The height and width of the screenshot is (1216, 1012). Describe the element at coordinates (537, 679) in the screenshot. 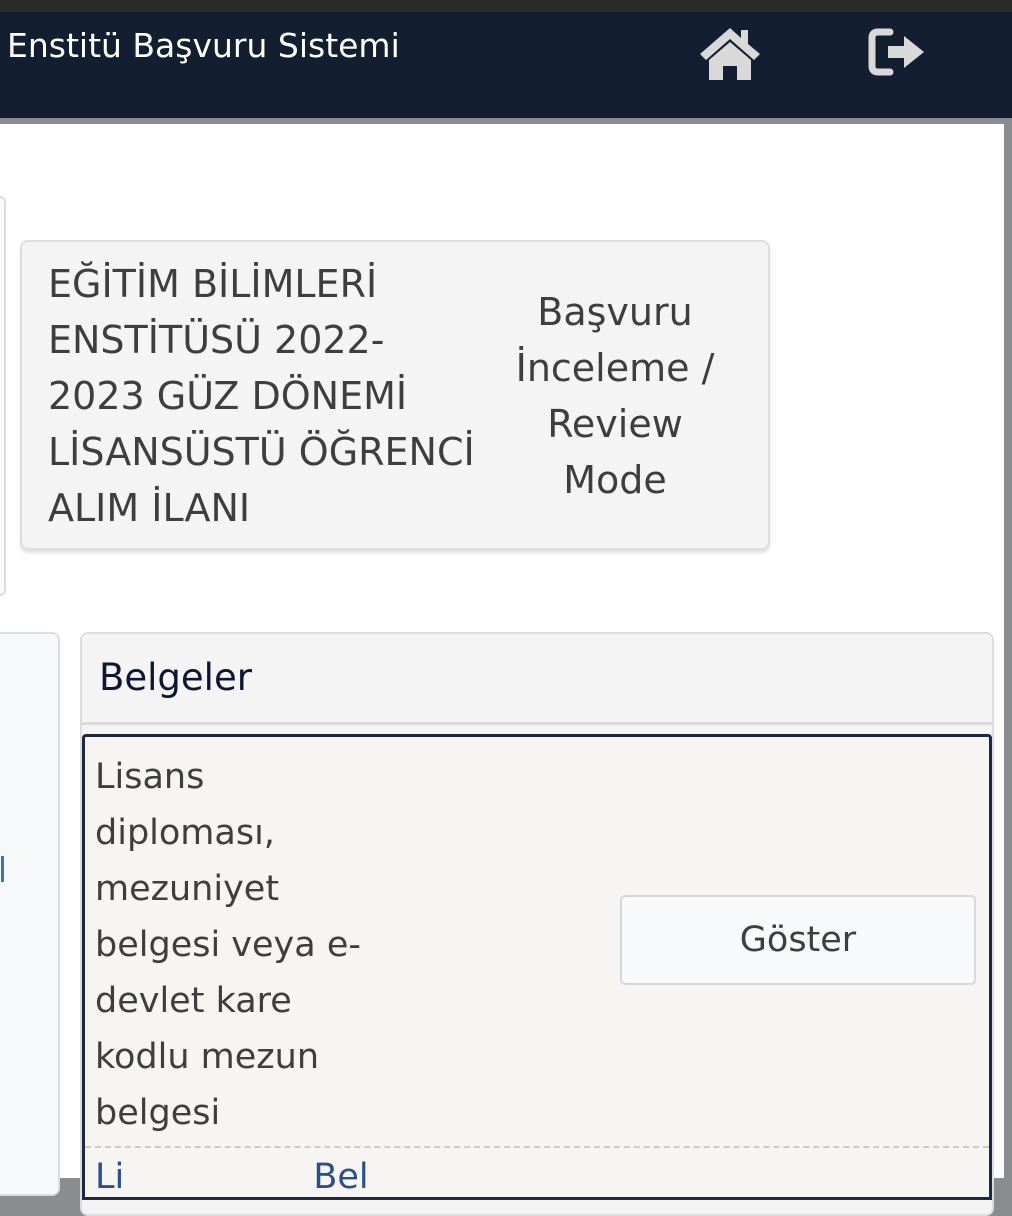

I see `documents-card-header: Belgeler` at that location.